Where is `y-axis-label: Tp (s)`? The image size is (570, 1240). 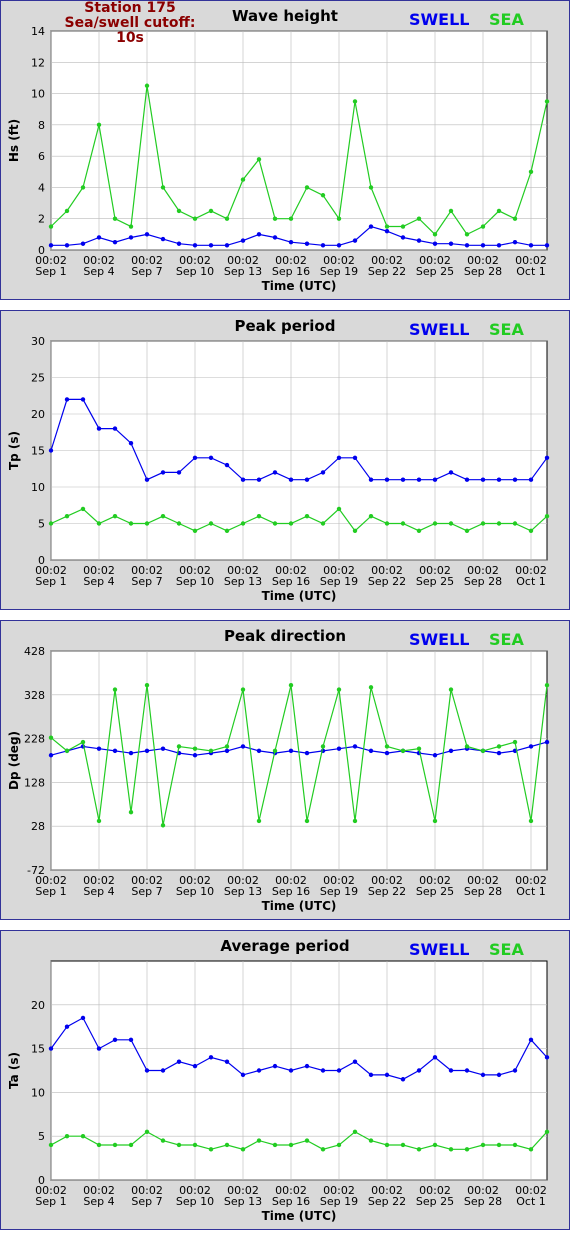 y-axis-label: Tp (s) is located at coordinates (14, 450).